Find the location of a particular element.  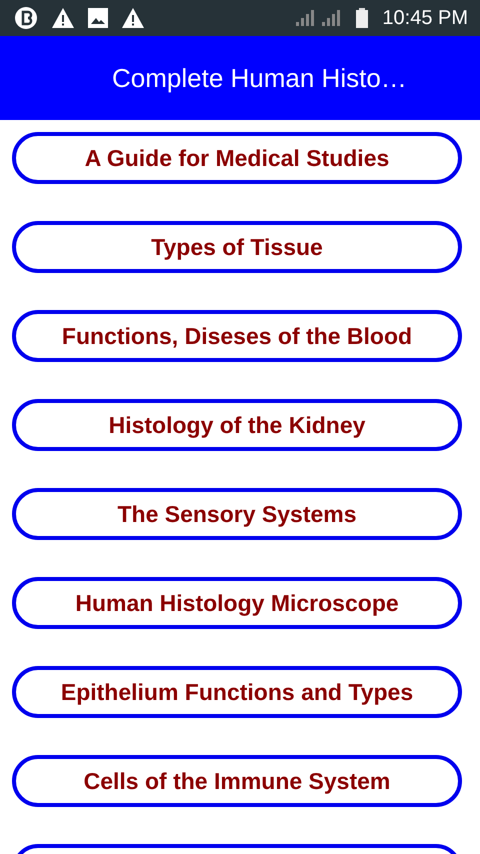

status-time: 10:45 PM is located at coordinates (425, 18).